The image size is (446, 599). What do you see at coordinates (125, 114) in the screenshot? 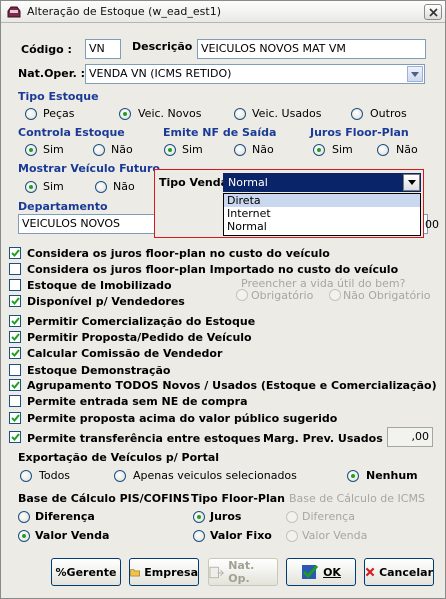
I see `tipo-estoque-veic-novos-radio` at bounding box center [125, 114].